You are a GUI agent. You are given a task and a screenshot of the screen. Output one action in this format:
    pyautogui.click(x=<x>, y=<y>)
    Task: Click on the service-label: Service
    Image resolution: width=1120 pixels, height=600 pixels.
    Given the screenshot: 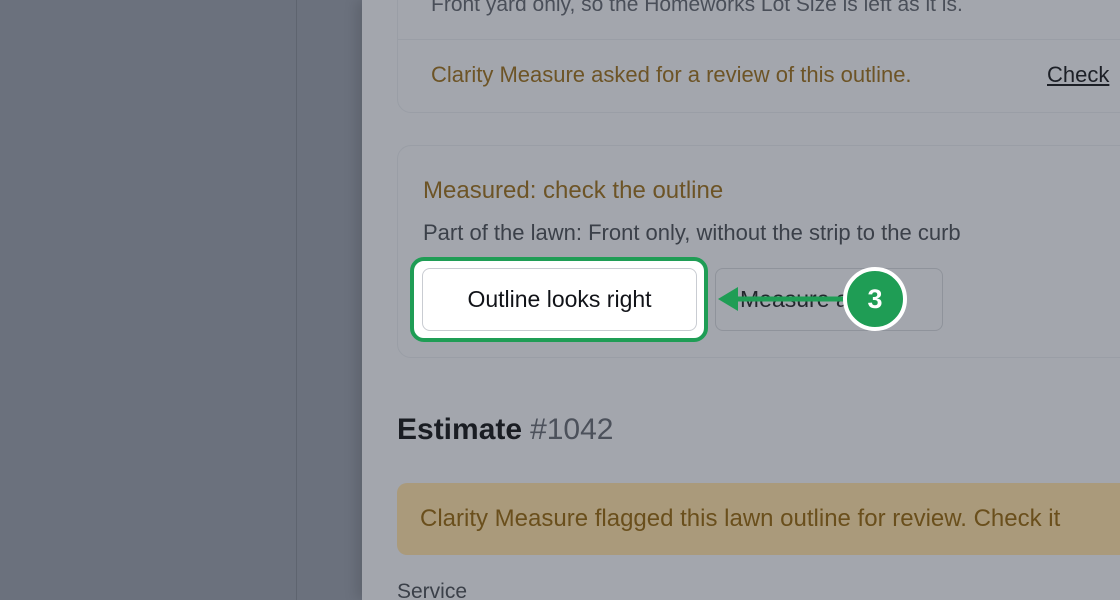 What is the action you would take?
    pyautogui.click(x=432, y=590)
    